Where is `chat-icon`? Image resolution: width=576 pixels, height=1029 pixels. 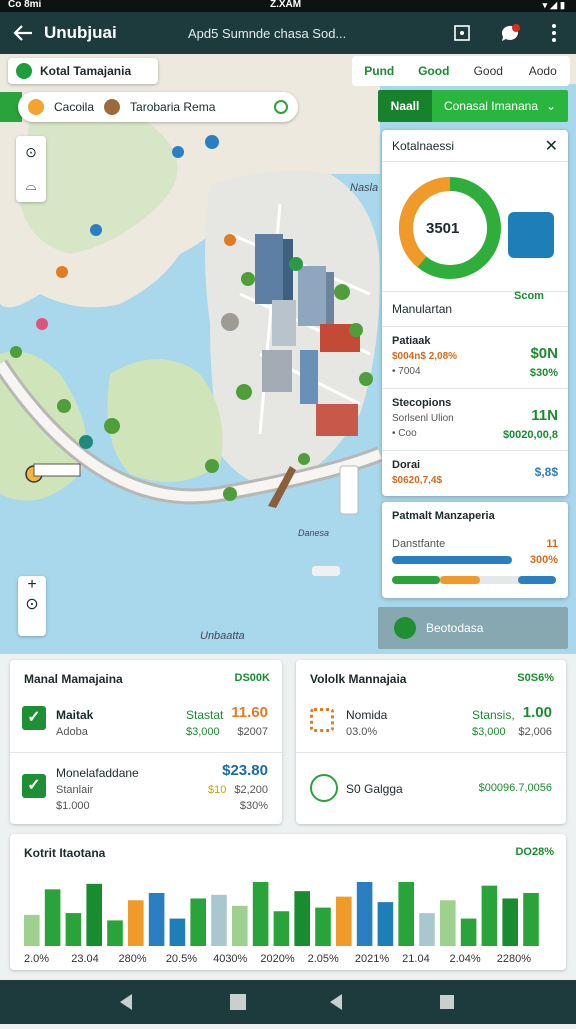 chat-icon is located at coordinates (510, 33).